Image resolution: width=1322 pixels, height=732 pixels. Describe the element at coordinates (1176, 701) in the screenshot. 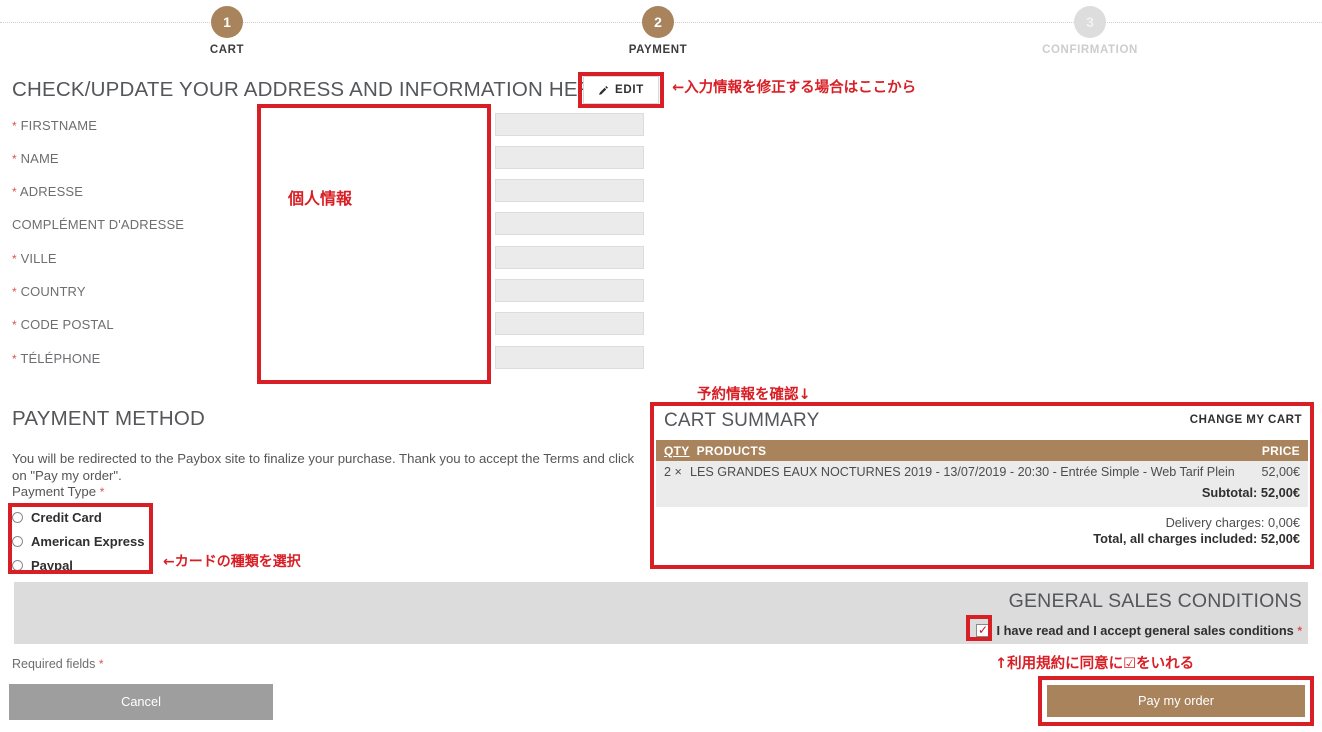

I see `pay-my-order-button: Pay my order` at that location.